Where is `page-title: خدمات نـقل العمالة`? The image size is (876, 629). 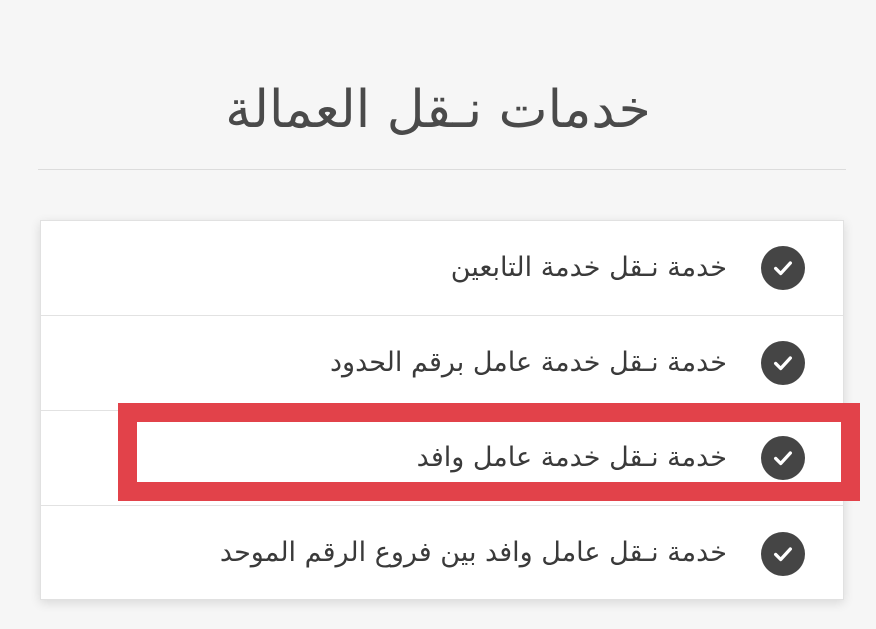
page-title: خدمات نـقل العمالة is located at coordinates (438, 109).